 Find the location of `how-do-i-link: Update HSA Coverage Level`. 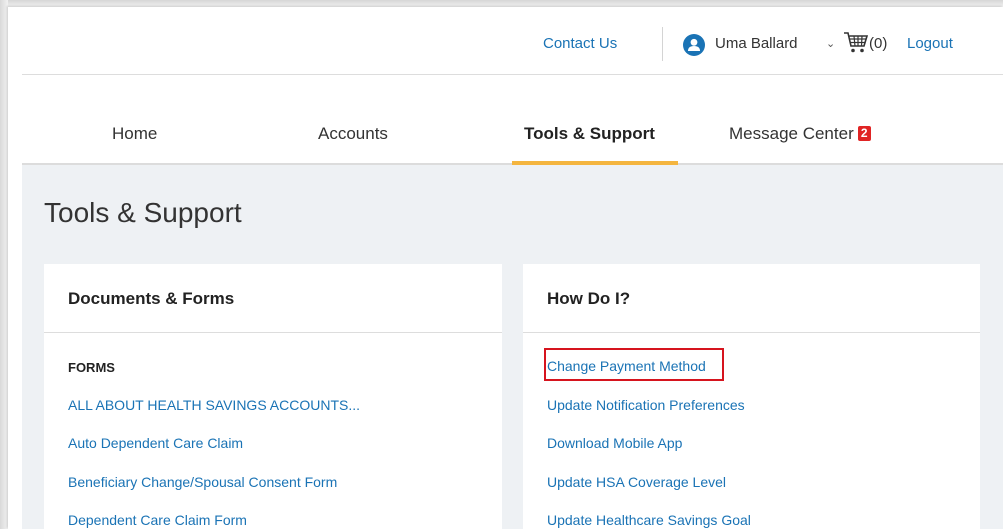

how-do-i-link: Update HSA Coverage Level is located at coordinates (636, 482).